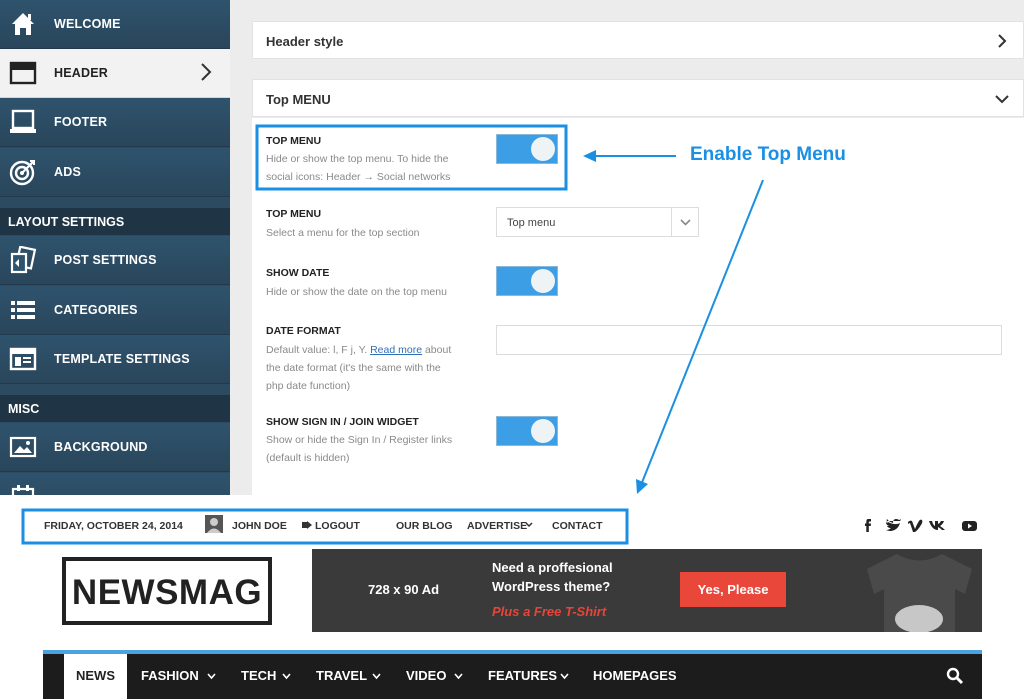 Image resolution: width=1024 pixels, height=699 pixels. Describe the element at coordinates (325, 526) in the screenshot. I see `highlight-box-top-bar` at that location.